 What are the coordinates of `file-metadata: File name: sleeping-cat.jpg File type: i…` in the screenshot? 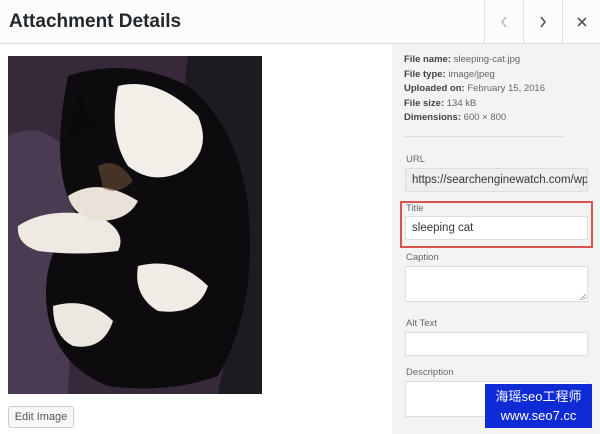 It's located at (474, 89).